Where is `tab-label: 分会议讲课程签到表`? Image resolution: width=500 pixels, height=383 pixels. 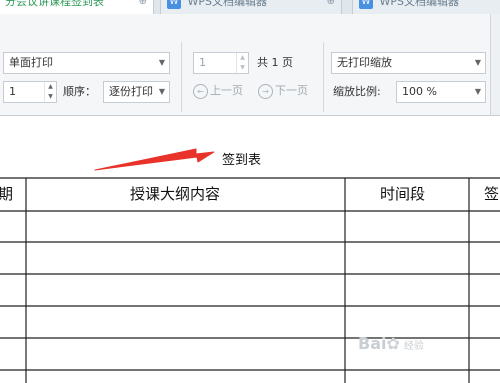 tab-label: 分会议讲课程签到表 is located at coordinates (54, 4).